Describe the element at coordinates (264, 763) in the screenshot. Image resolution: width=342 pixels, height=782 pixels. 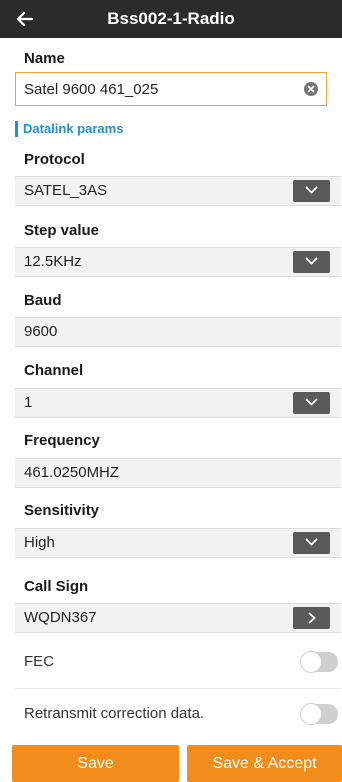
I see `save-accept-button: Save & Accept` at that location.